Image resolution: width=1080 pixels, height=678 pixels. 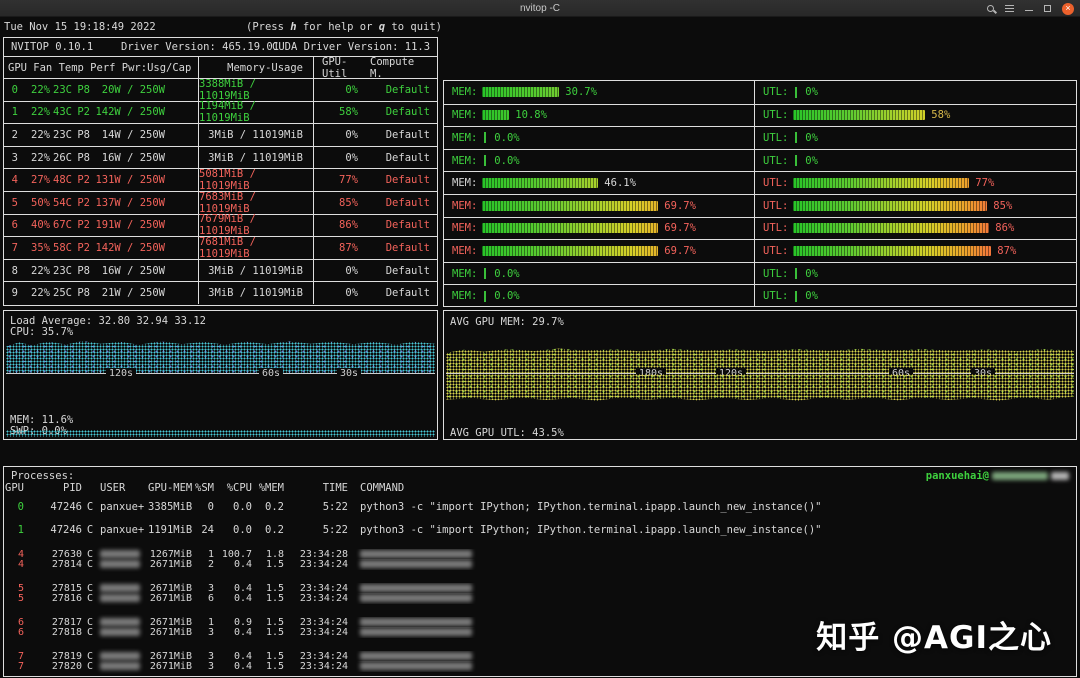 I want to click on search-icon, so click(x=990, y=8).